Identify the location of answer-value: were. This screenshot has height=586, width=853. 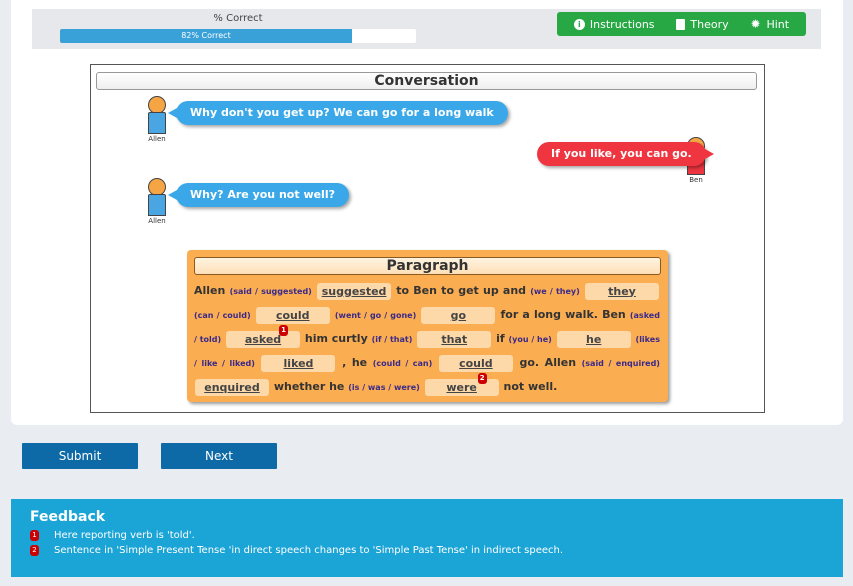
(461, 387).